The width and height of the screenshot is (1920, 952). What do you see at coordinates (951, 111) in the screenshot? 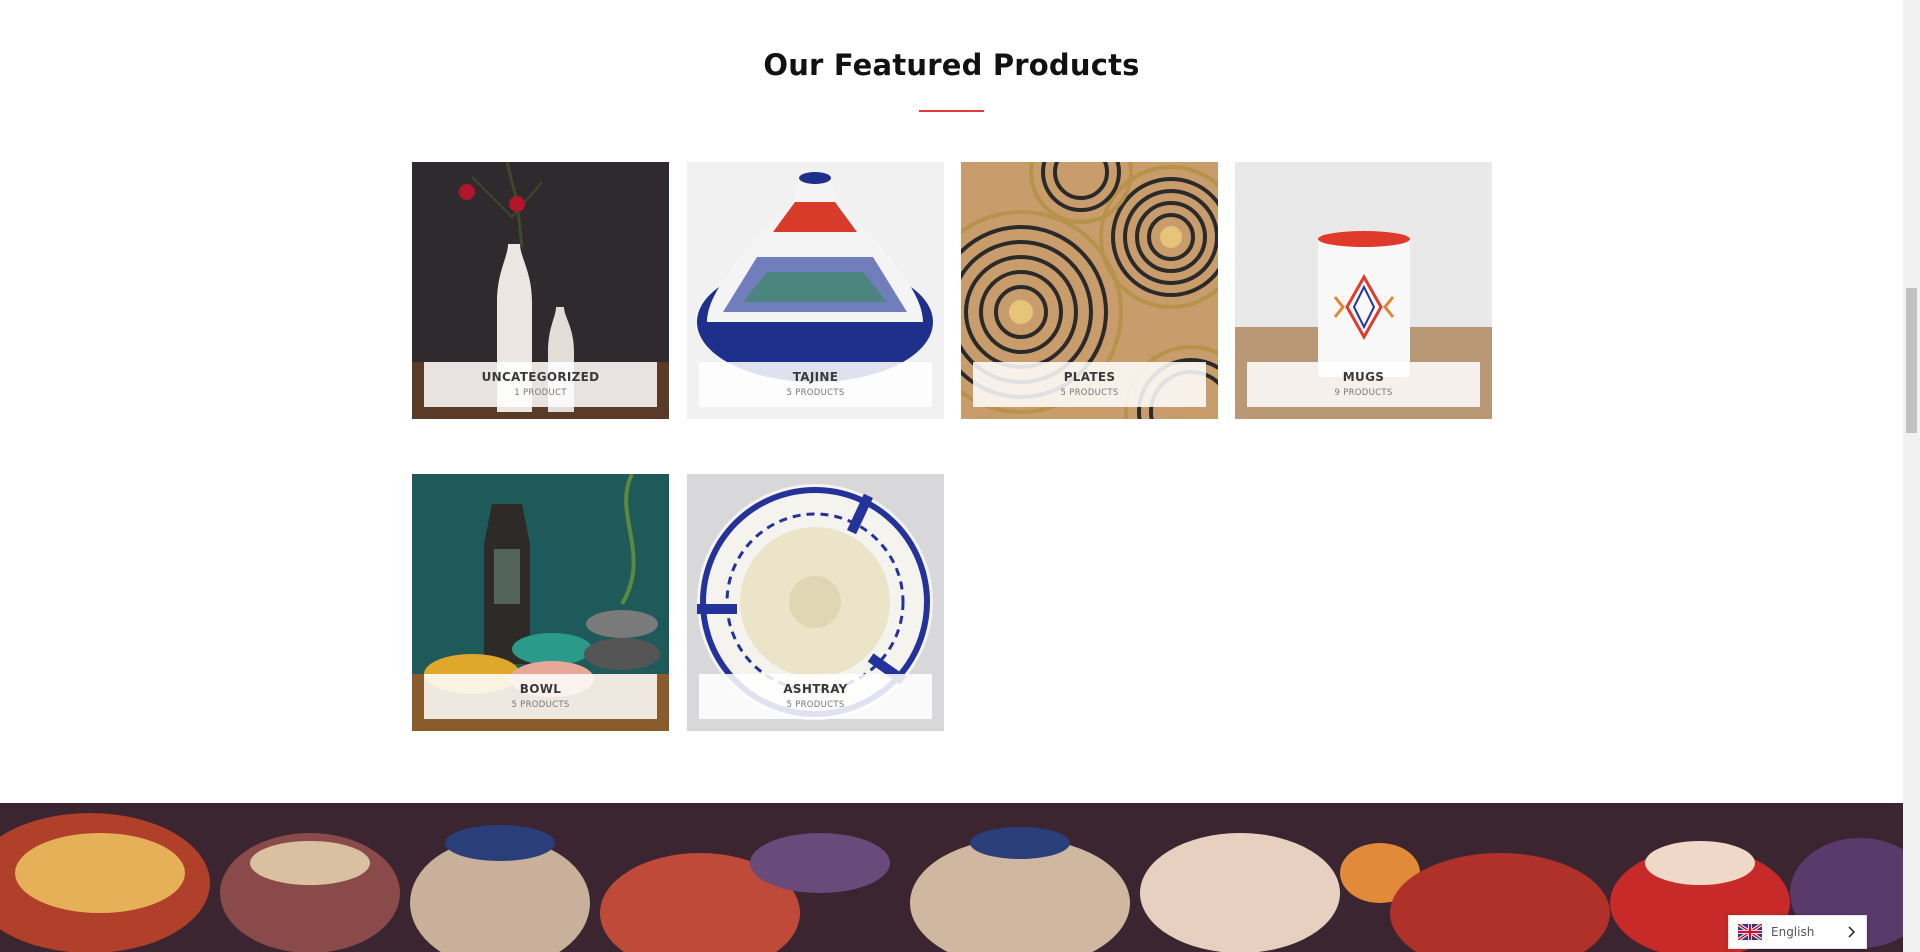
I see `title-divider` at bounding box center [951, 111].